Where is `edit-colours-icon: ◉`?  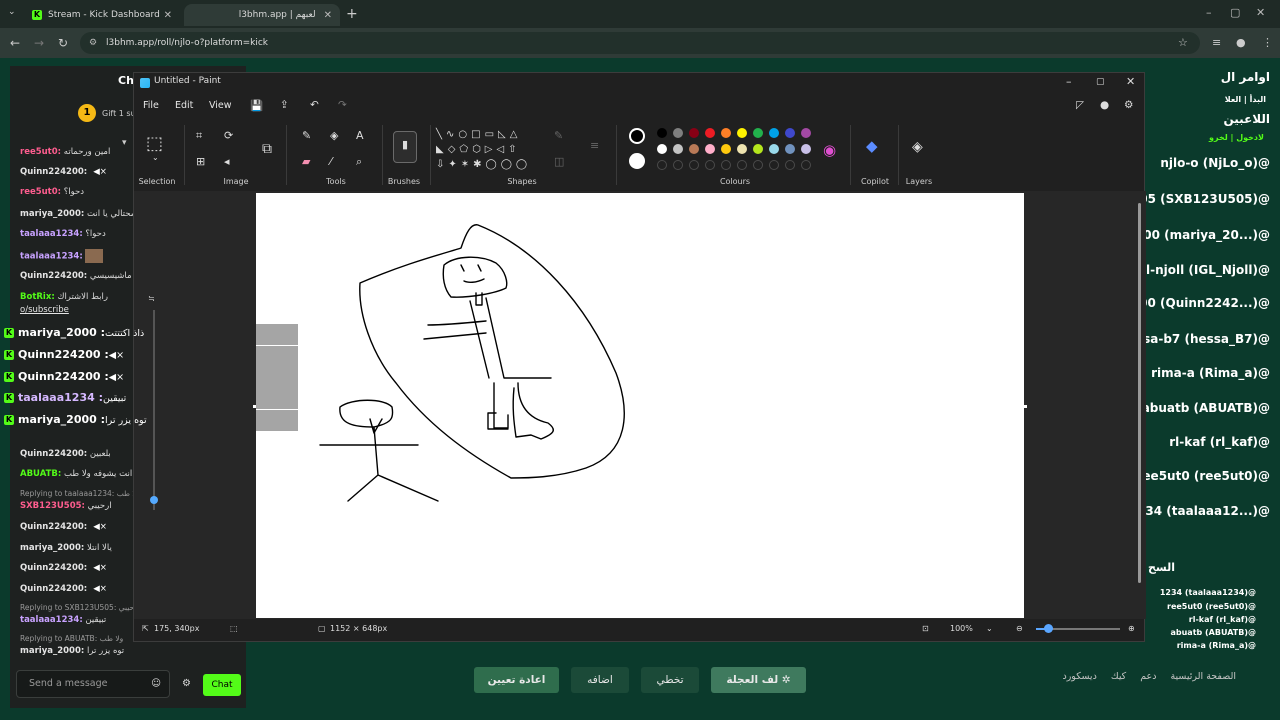
edit-colours-icon: ◉ is located at coordinates (829, 150).